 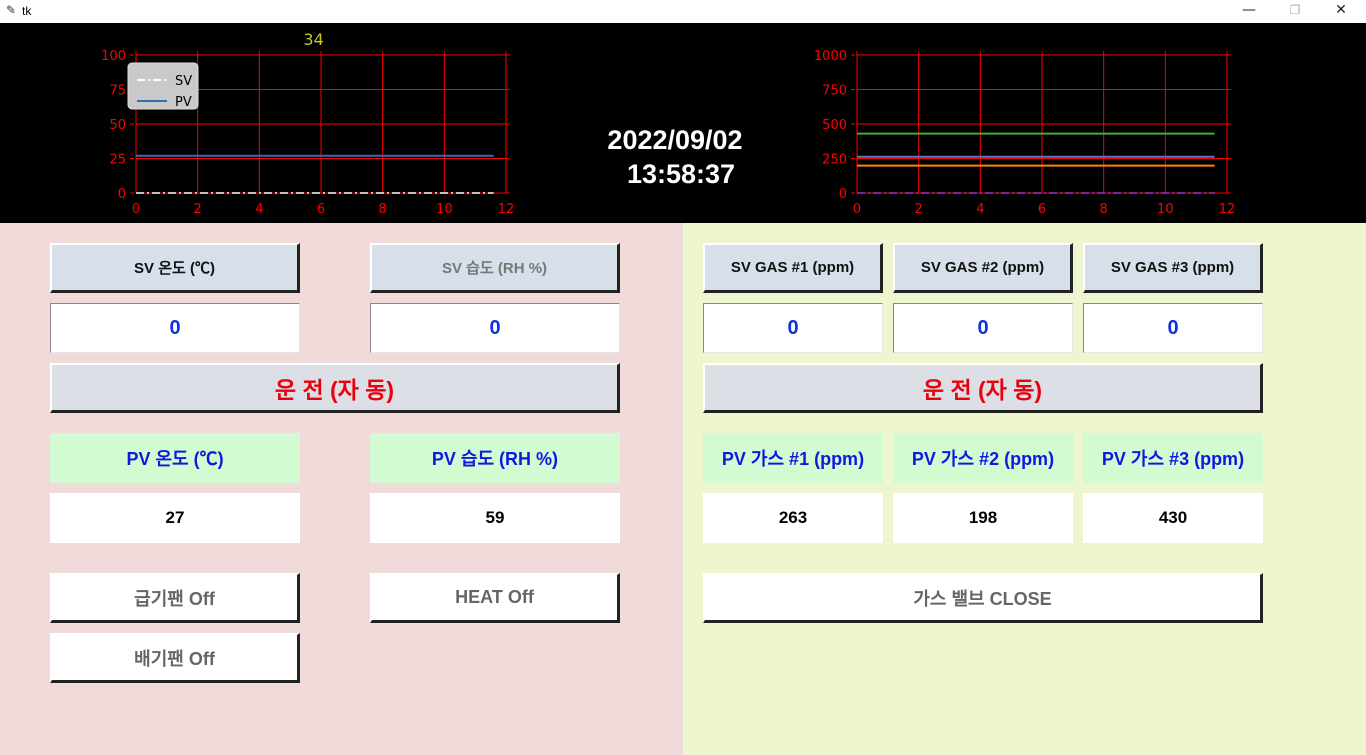 What do you see at coordinates (495, 598) in the screenshot?
I see `heat-button: HEAT Off` at bounding box center [495, 598].